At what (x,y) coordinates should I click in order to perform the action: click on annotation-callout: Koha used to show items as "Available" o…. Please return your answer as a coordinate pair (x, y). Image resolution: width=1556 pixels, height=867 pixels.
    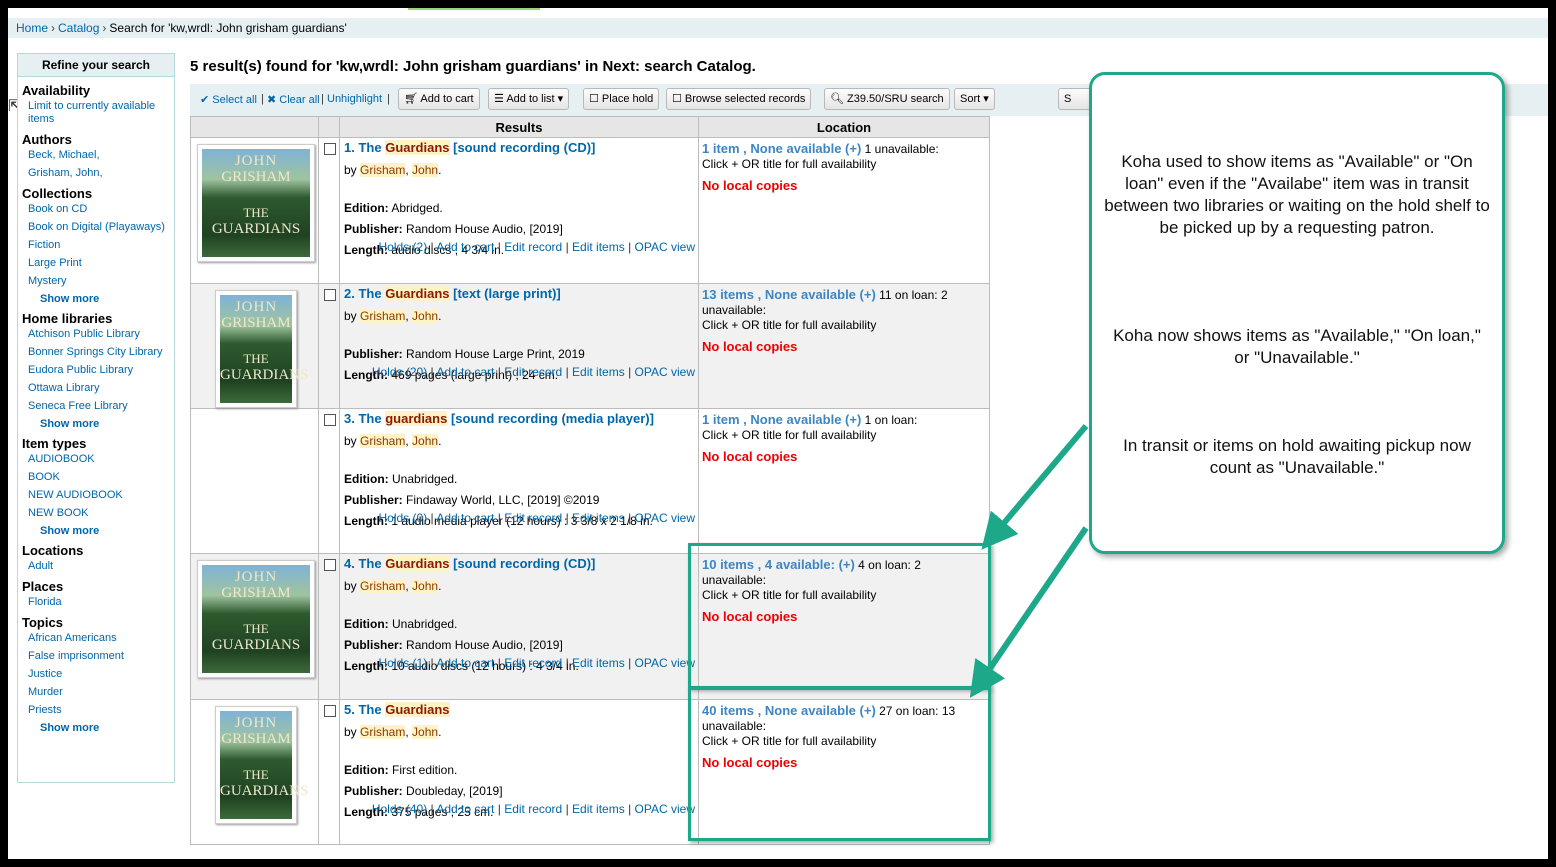
    Looking at the image, I should click on (1297, 313).